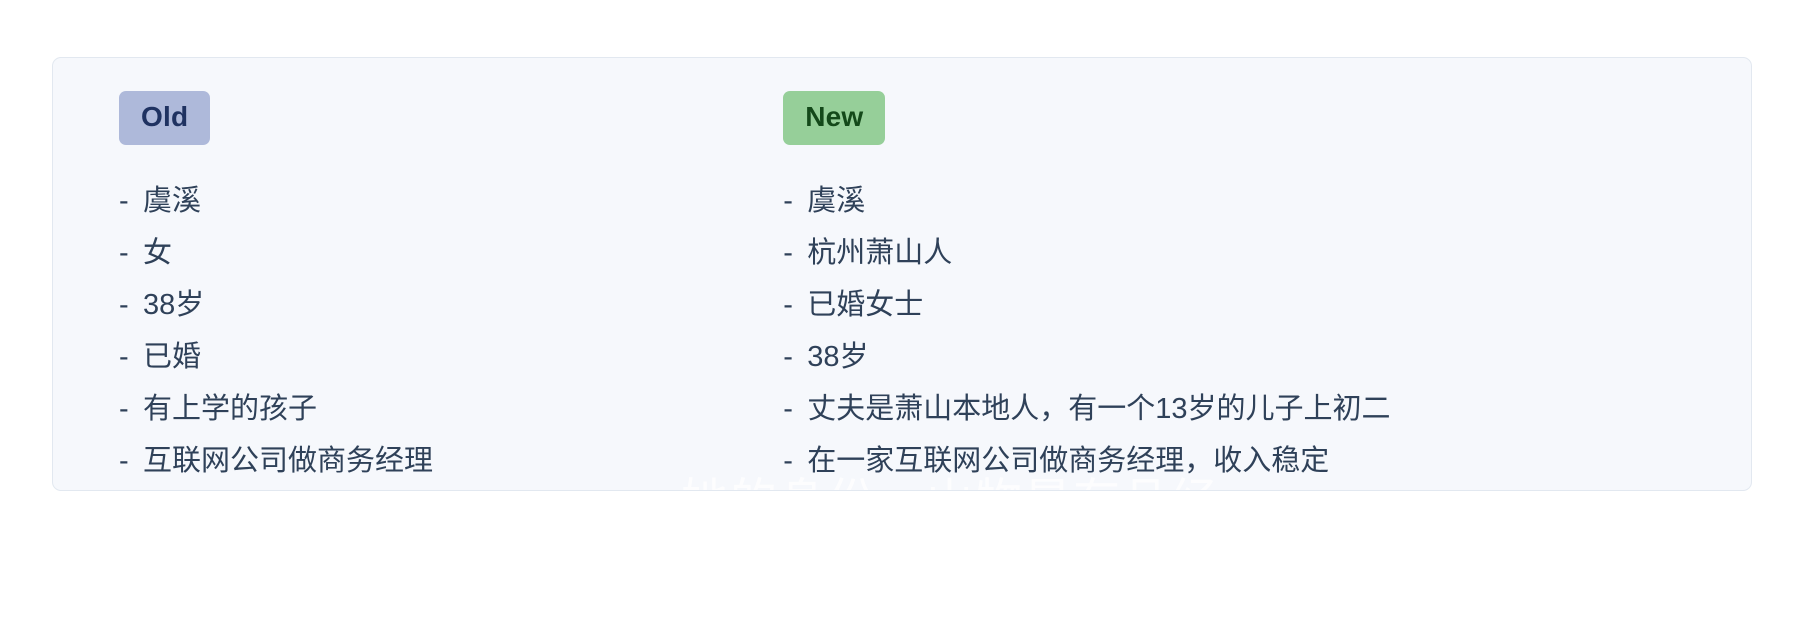  Describe the element at coordinates (430, 357) in the screenshot. I see `list-item: - 已婚` at that location.